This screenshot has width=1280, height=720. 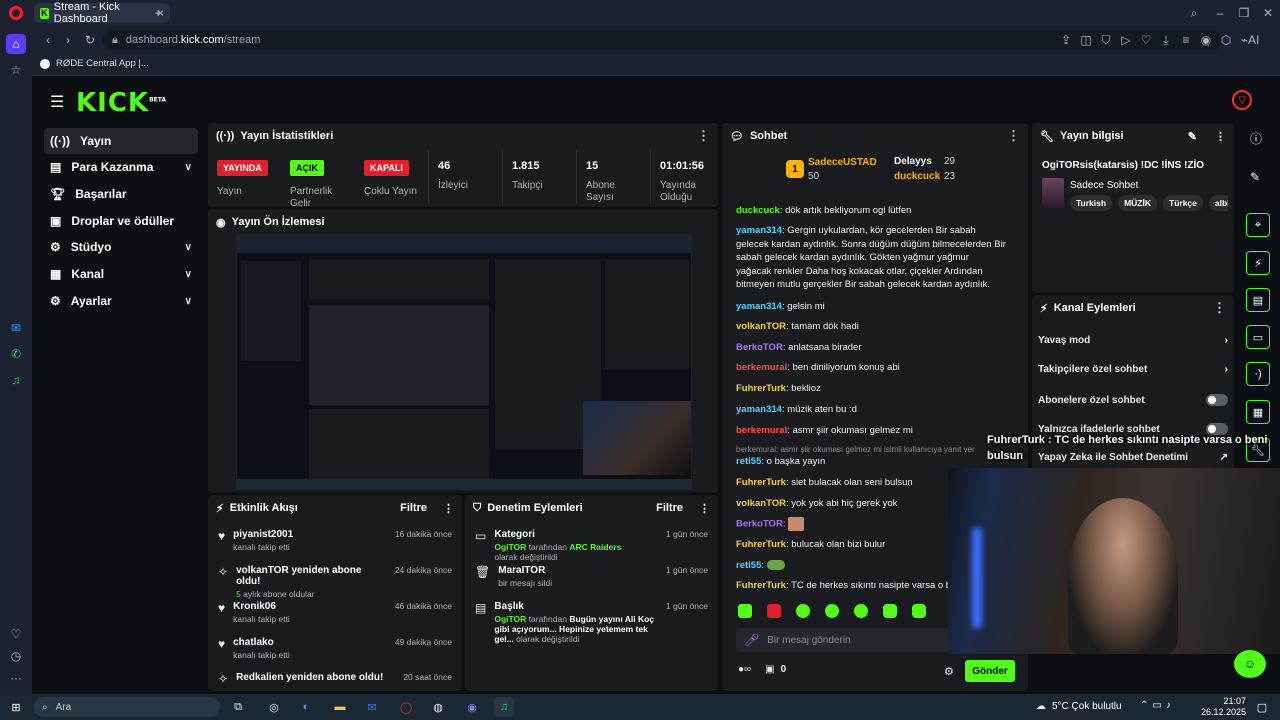 I want to click on home-icon: ⌂, so click(x=16, y=44).